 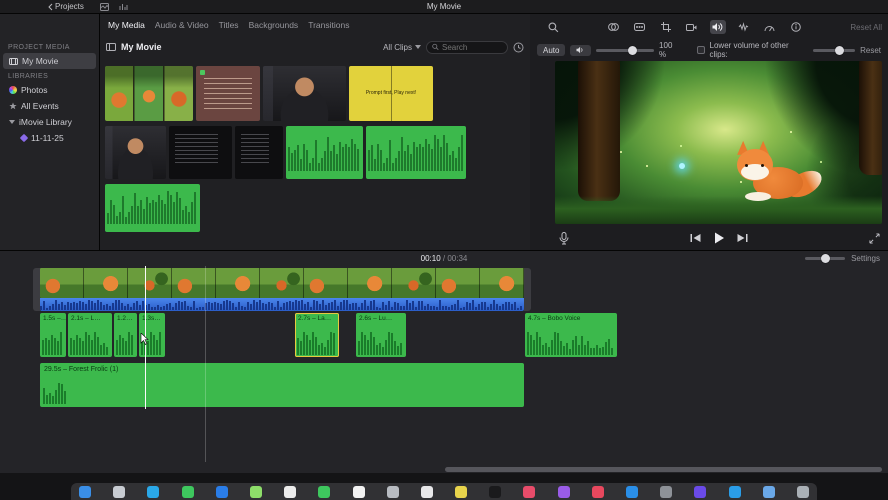 I want to click on volume-percent: 100 %, so click(x=666, y=50).